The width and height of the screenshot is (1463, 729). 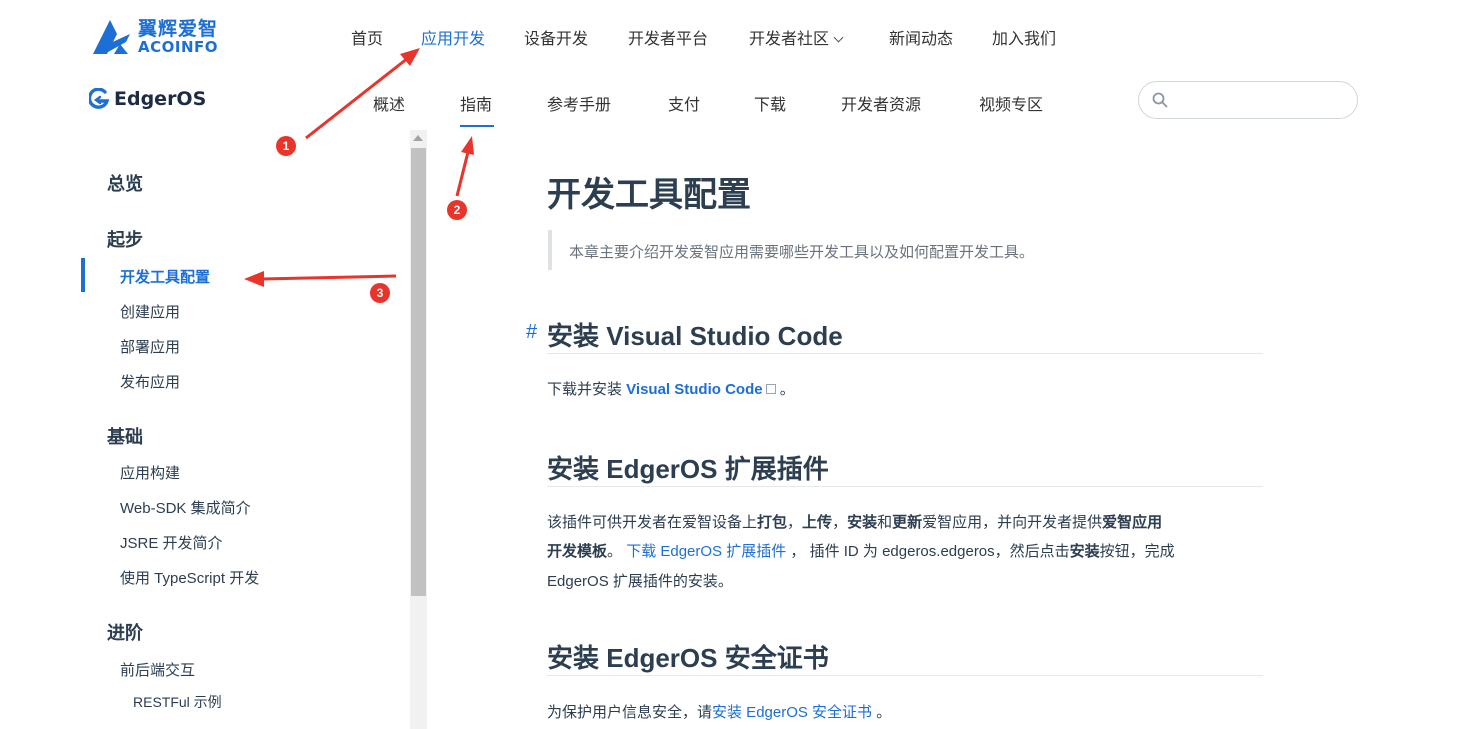 What do you see at coordinates (907, 522) in the screenshot?
I see `bold-text: 更新` at bounding box center [907, 522].